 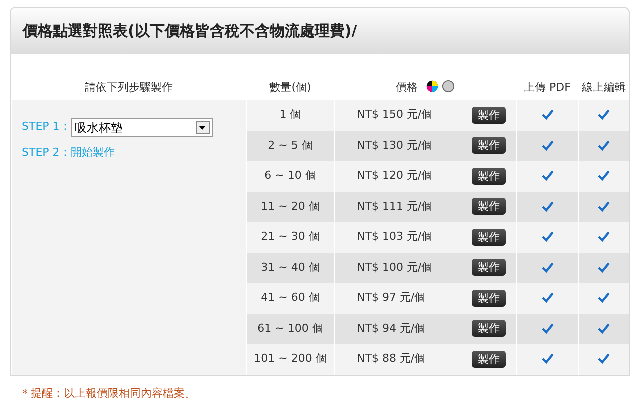 What do you see at coordinates (604, 87) in the screenshot?
I see `column-header: 線上編輯` at bounding box center [604, 87].